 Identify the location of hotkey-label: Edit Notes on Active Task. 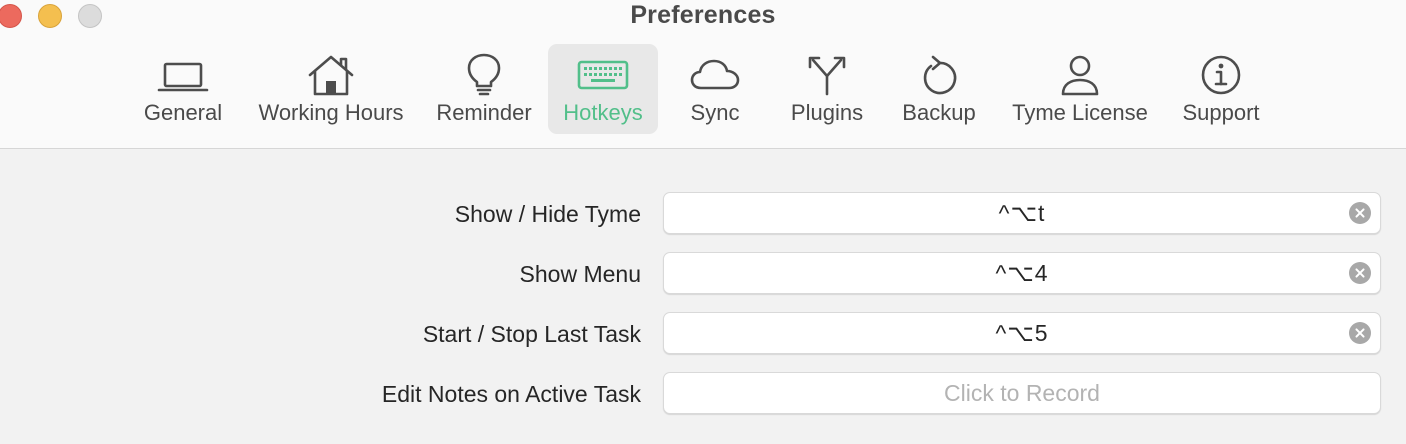
(511, 394).